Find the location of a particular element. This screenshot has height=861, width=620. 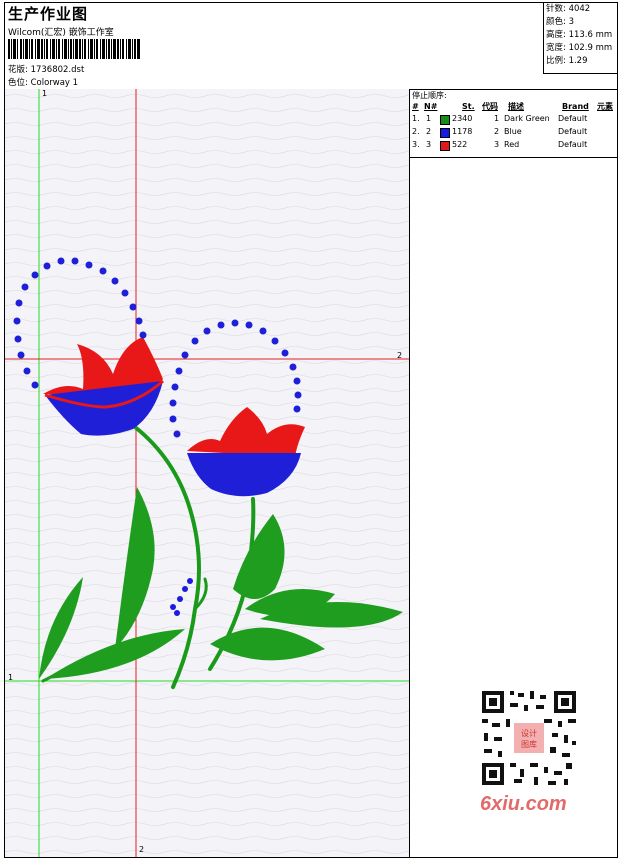

qr-code: 设计 图库 is located at coordinates (529, 738).